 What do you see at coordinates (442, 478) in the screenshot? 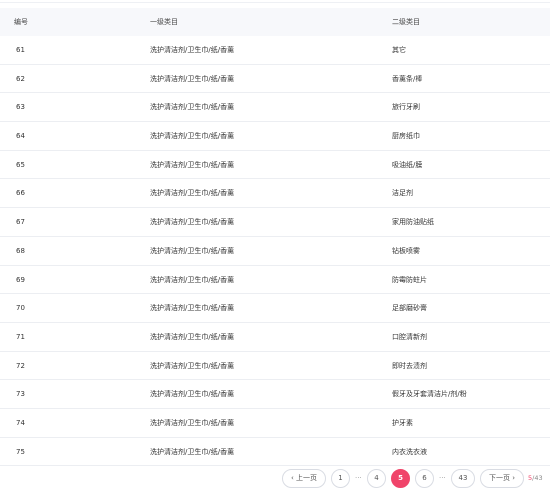
I see `pagination-ellipsis-right: ···` at bounding box center [442, 478].